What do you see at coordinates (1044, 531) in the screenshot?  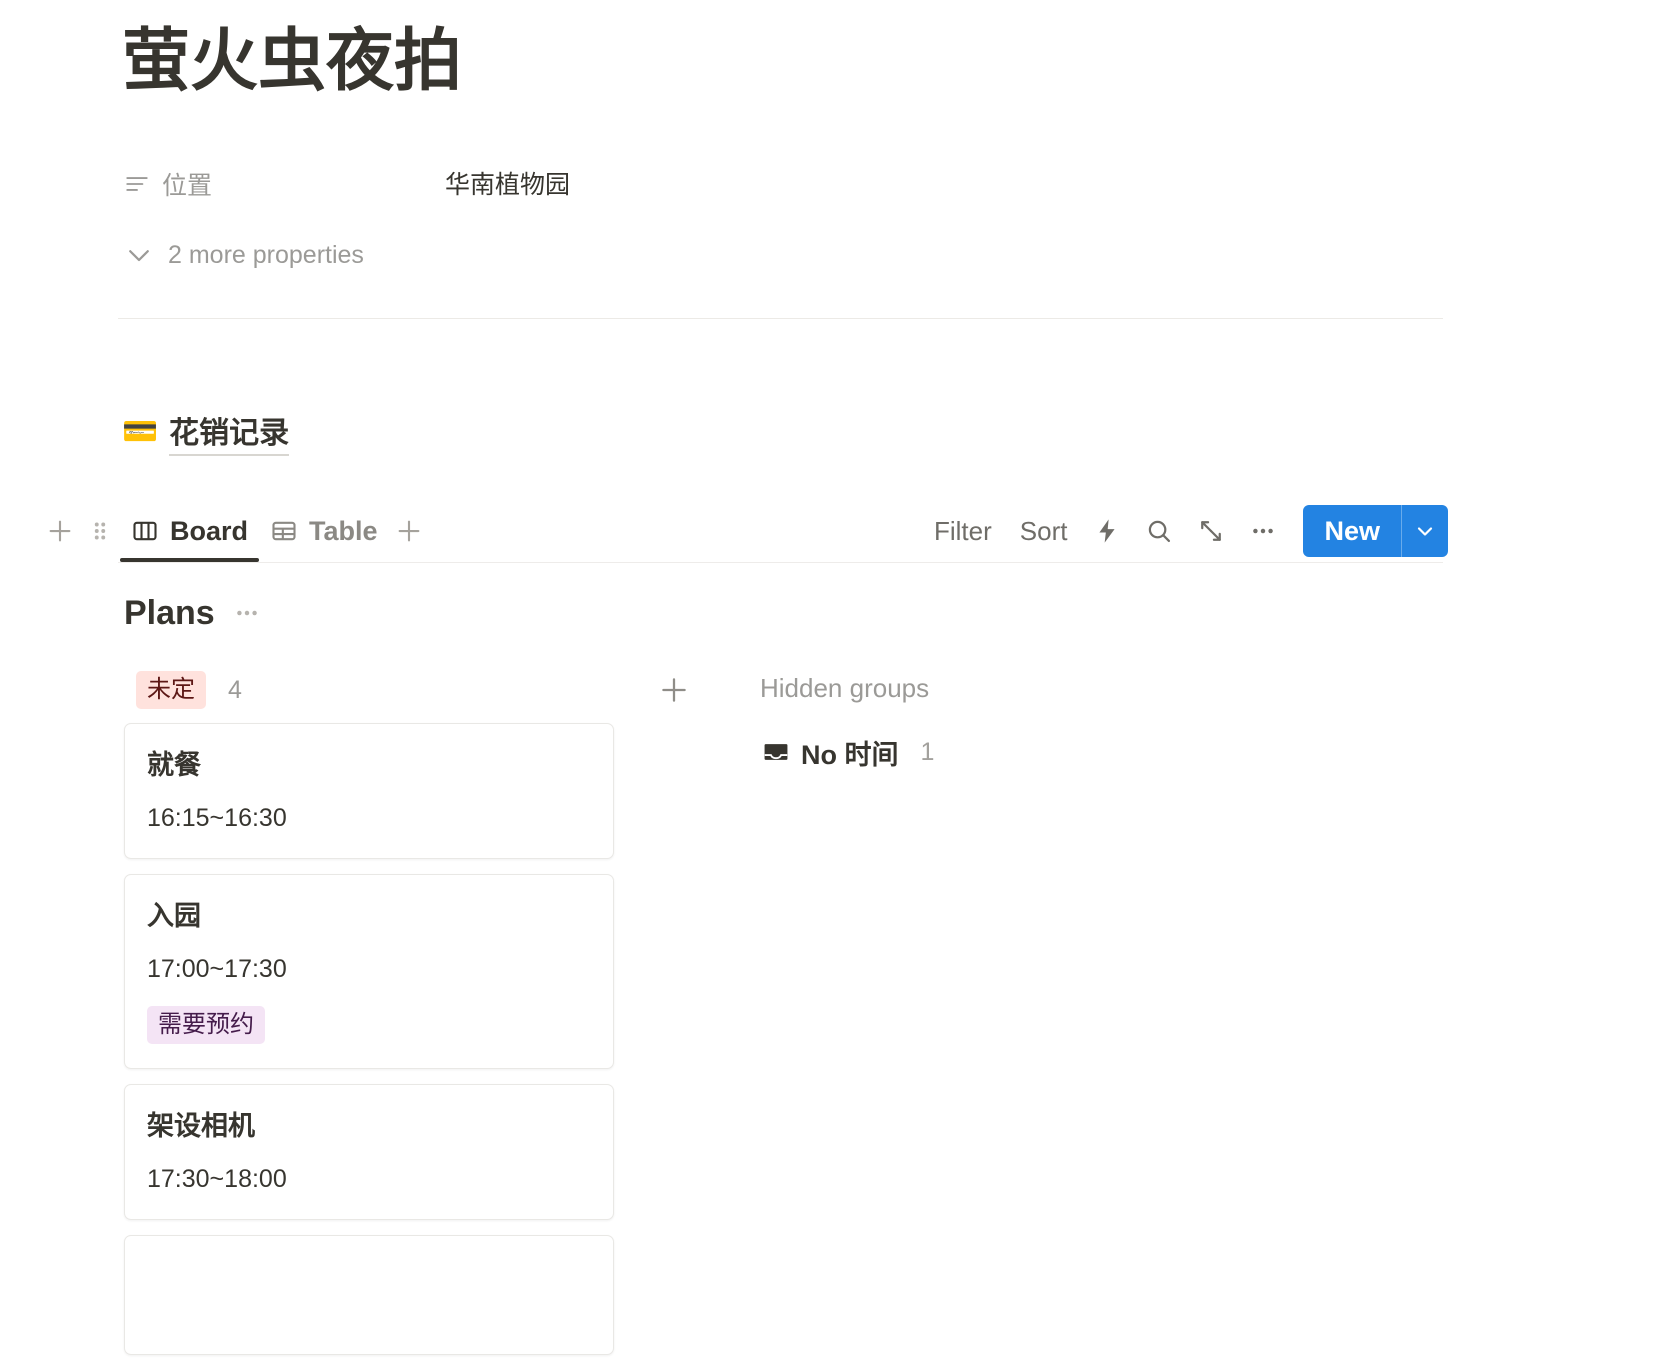 I see `sort-button: Sort` at bounding box center [1044, 531].